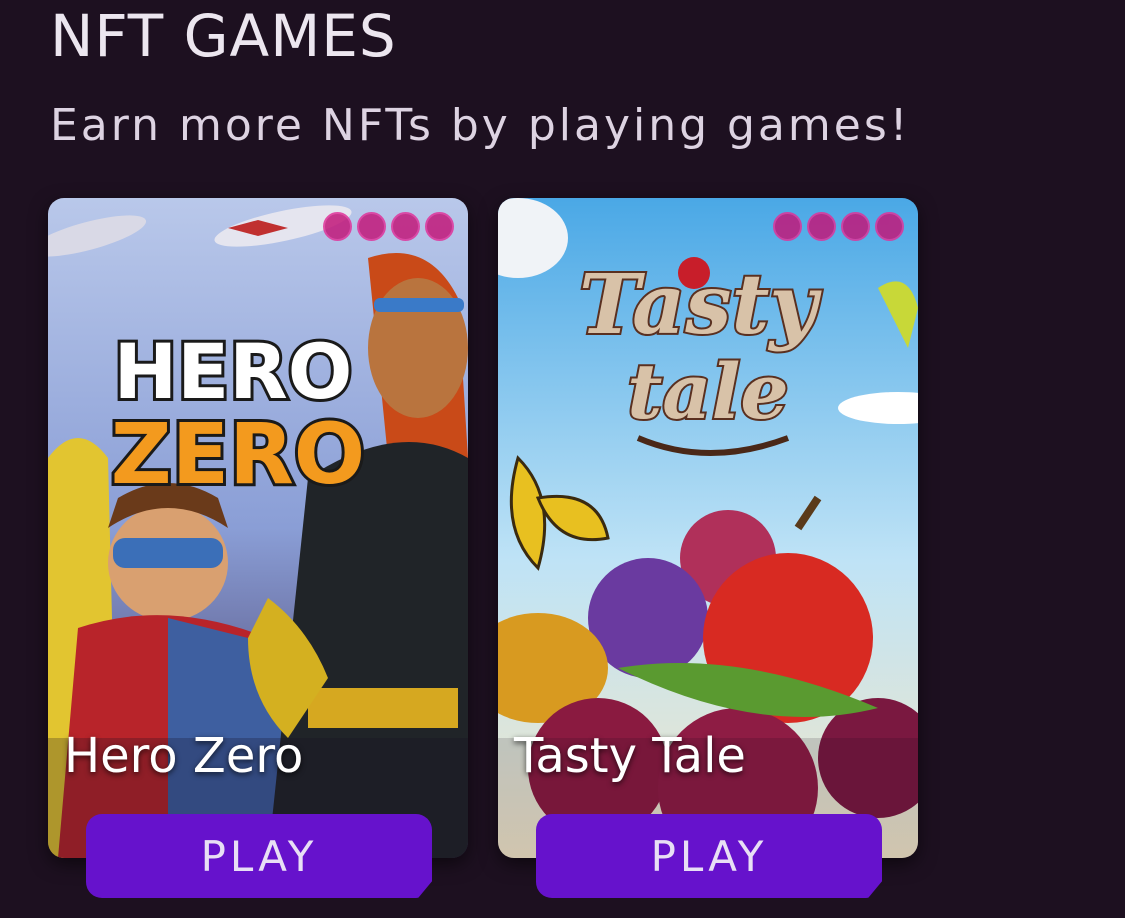 This screenshot has height=918, width=1125. Describe the element at coordinates (233, 371) in the screenshot. I see `svg-text: HERO` at that location.